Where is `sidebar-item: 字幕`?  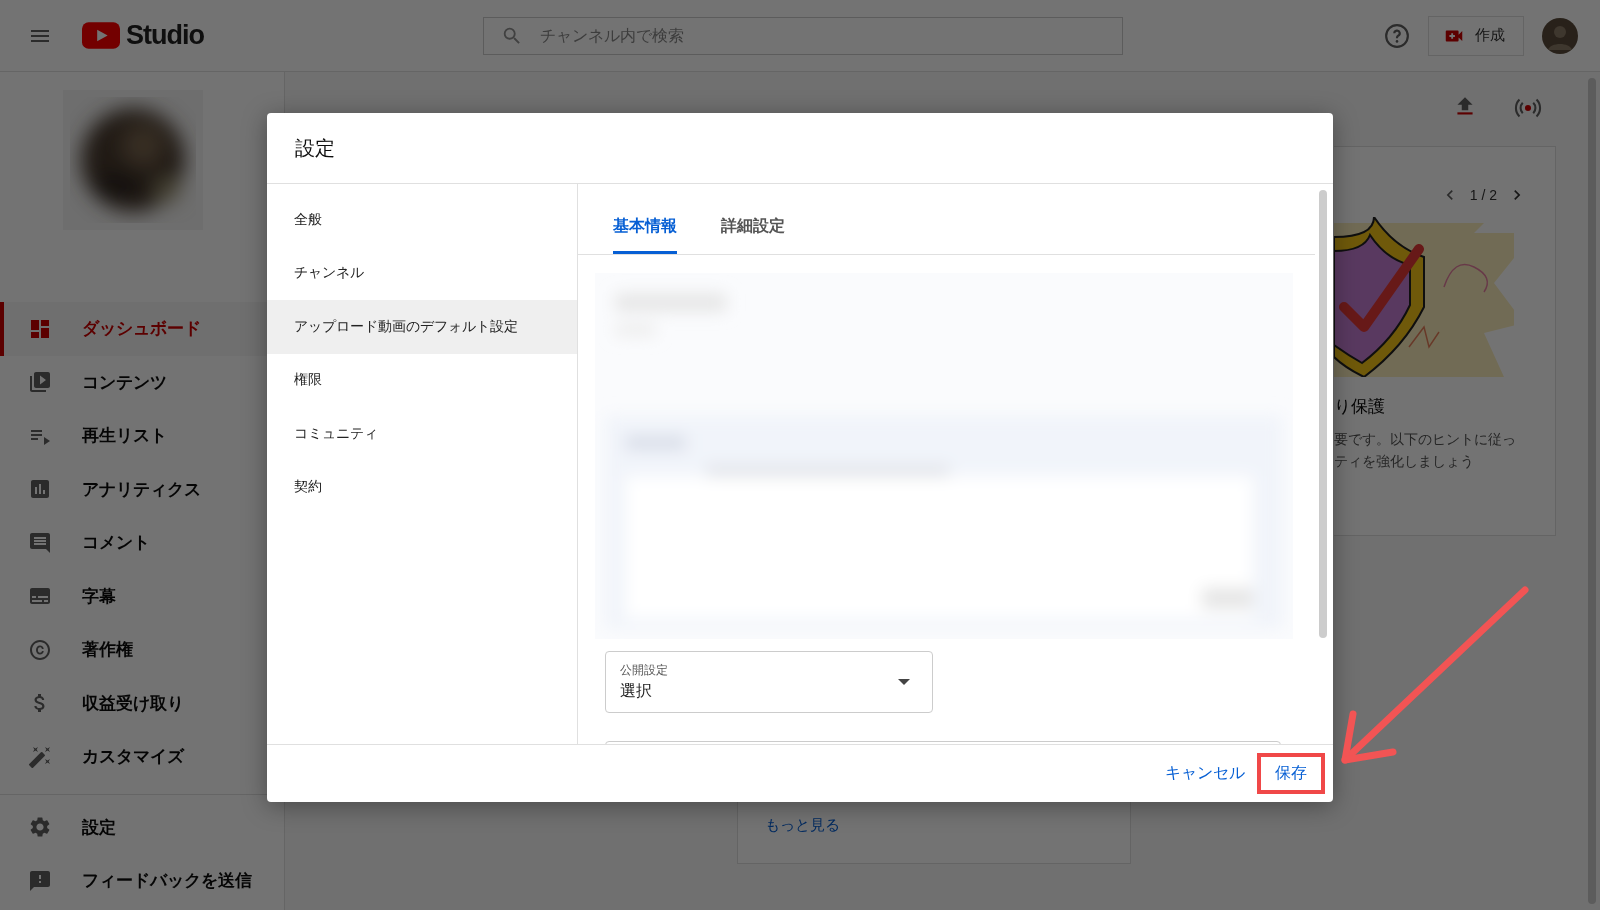 sidebar-item: 字幕 is located at coordinates (142, 596).